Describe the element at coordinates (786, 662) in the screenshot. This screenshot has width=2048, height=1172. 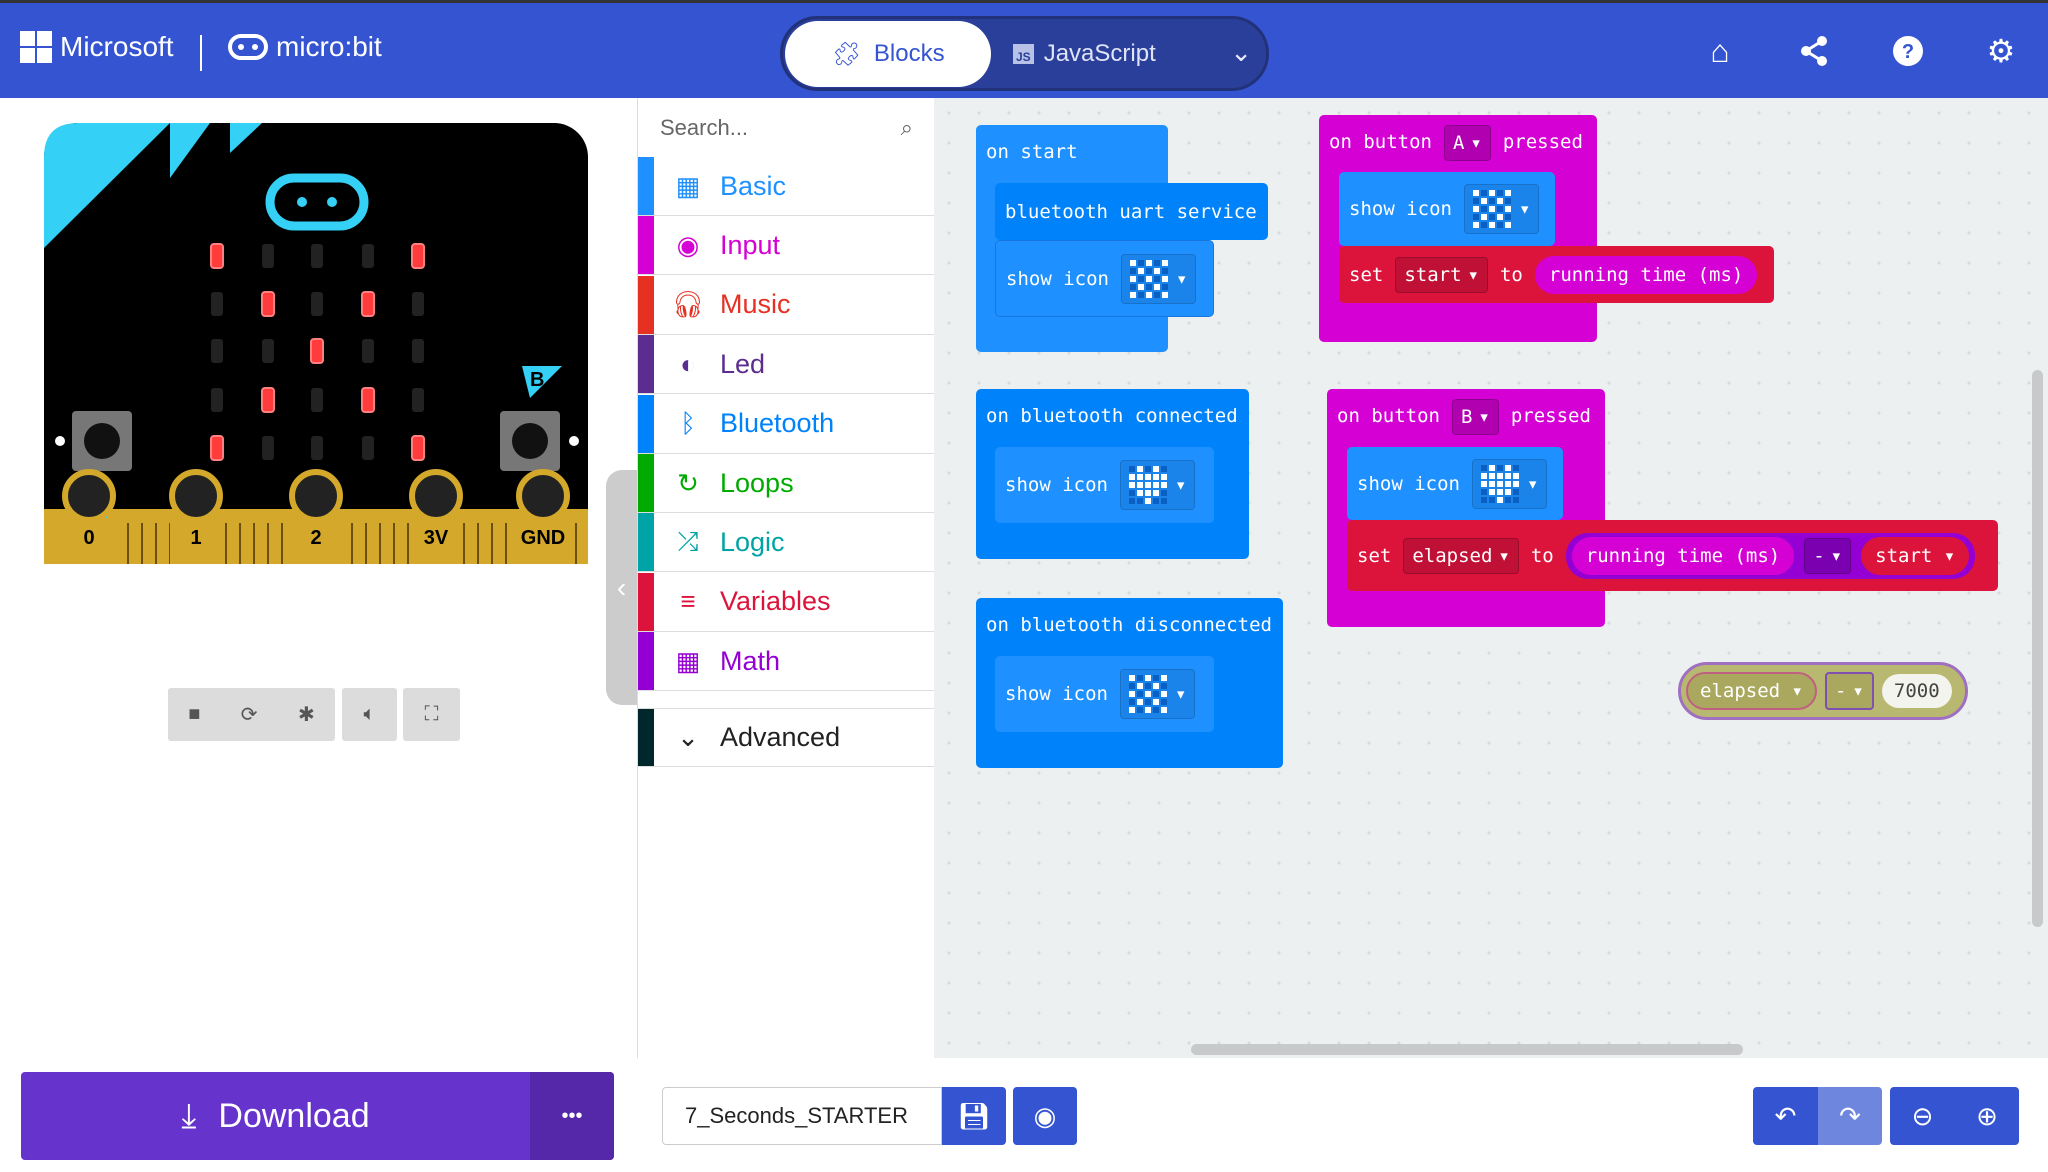
I see `category-math: ▦ Math` at that location.